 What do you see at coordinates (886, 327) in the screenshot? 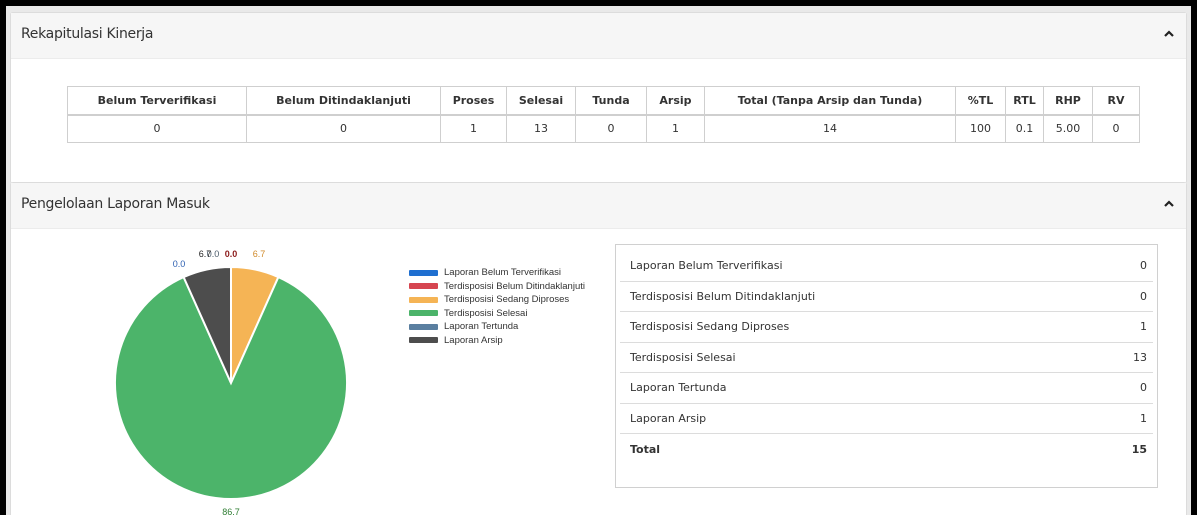
I see `summary-row: Terdisposisi Sedang Diproses 1` at bounding box center [886, 327].